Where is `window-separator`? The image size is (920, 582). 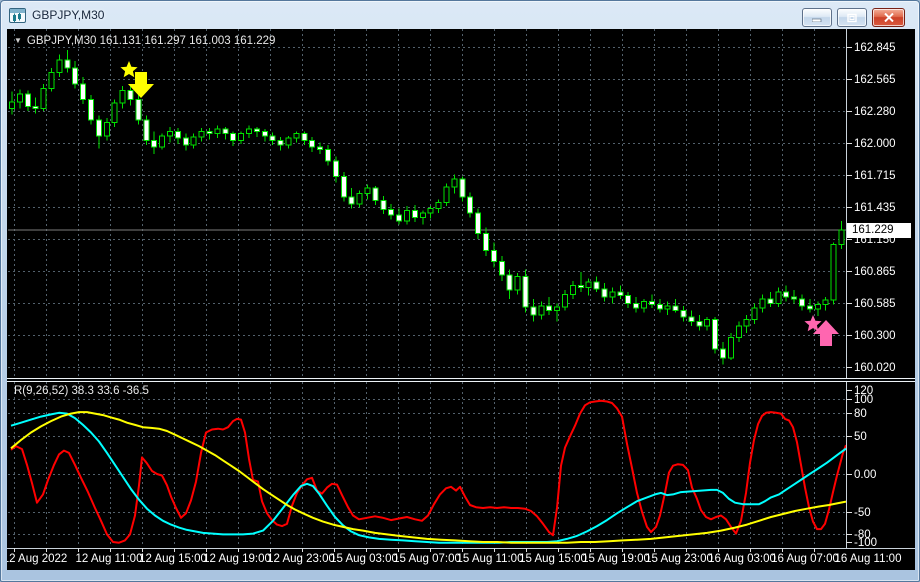 window-separator is located at coordinates (461, 380).